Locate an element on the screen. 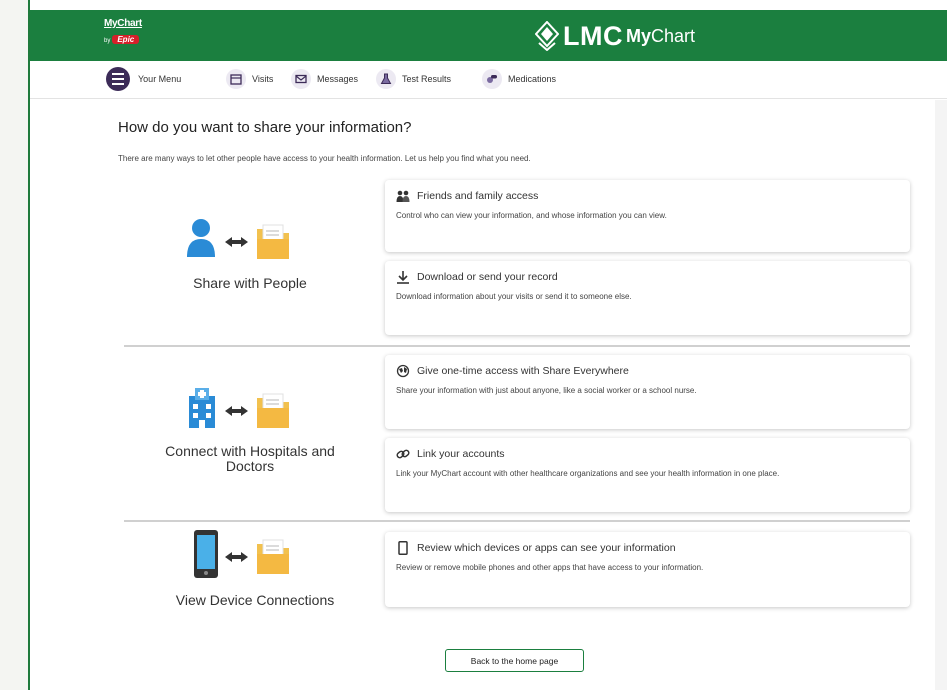 The height and width of the screenshot is (690, 947). app-header: MyChart by Epic LMC My Chart is located at coordinates (488, 35).